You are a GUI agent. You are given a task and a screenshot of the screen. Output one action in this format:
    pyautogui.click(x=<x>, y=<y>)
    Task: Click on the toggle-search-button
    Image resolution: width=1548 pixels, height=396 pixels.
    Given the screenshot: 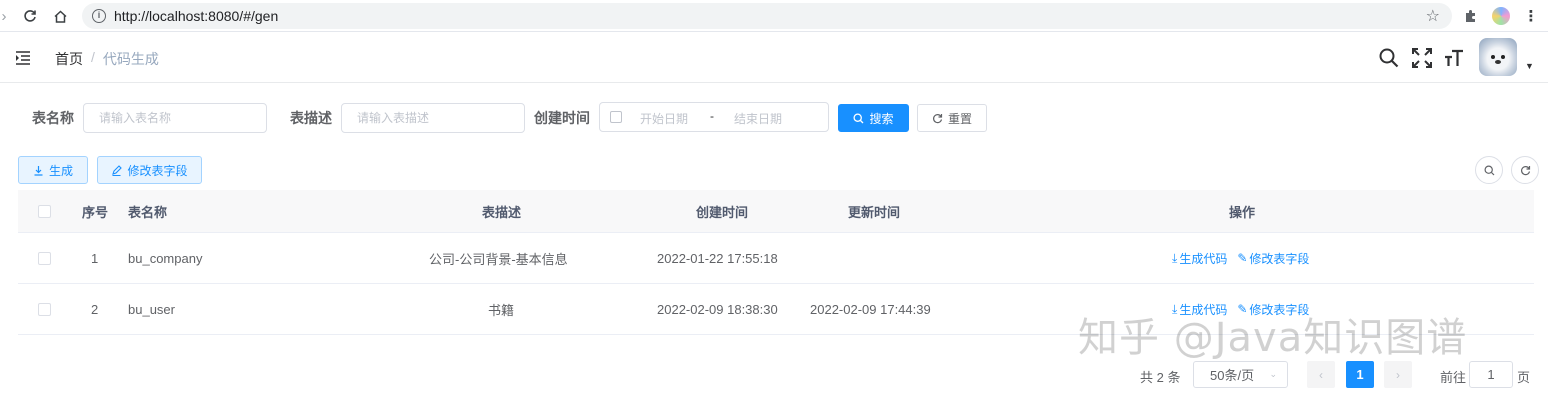 What is the action you would take?
    pyautogui.click(x=1489, y=170)
    